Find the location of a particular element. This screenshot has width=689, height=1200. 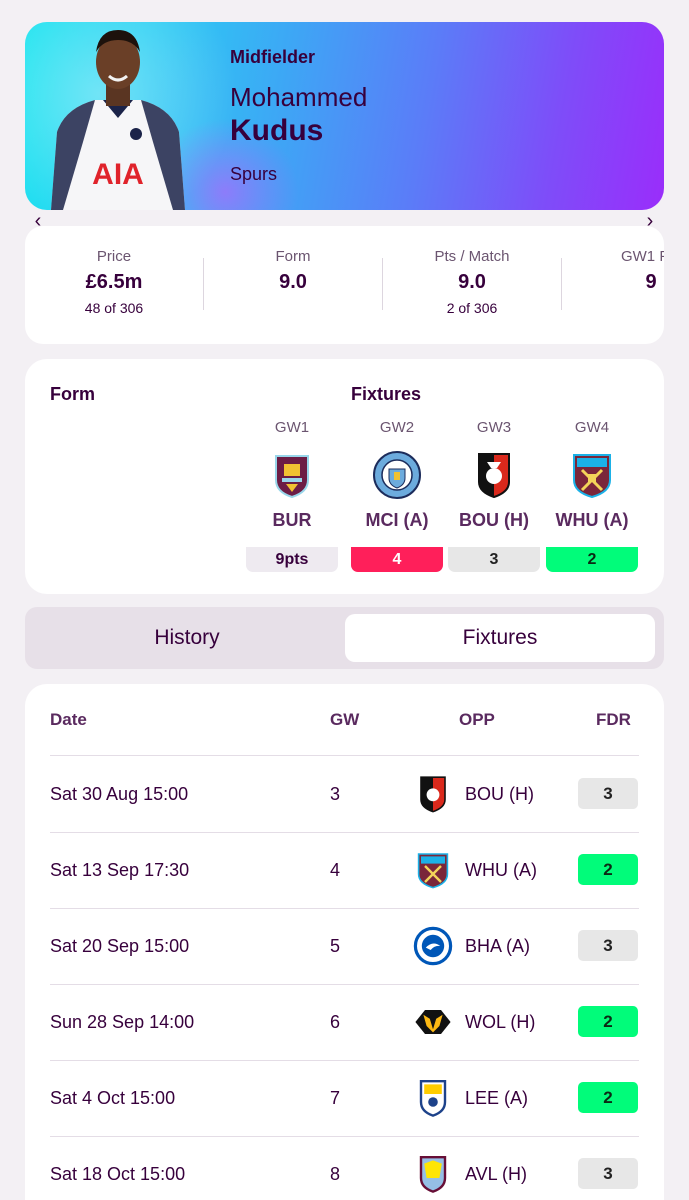

stat-rank: 2 of 306 is located at coordinates (472, 308).